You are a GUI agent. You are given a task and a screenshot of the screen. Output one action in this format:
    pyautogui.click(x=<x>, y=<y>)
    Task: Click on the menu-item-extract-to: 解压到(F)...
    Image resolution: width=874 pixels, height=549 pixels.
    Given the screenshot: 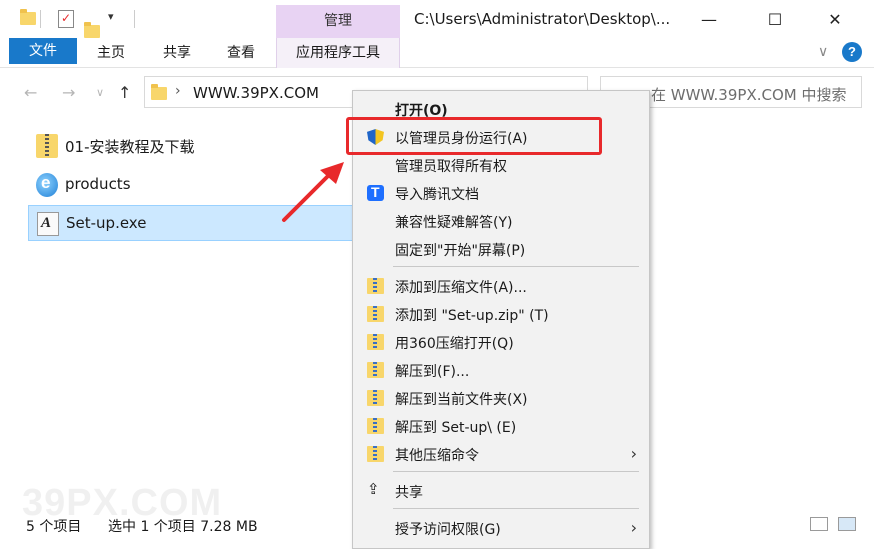 What is the action you would take?
    pyautogui.click(x=502, y=370)
    